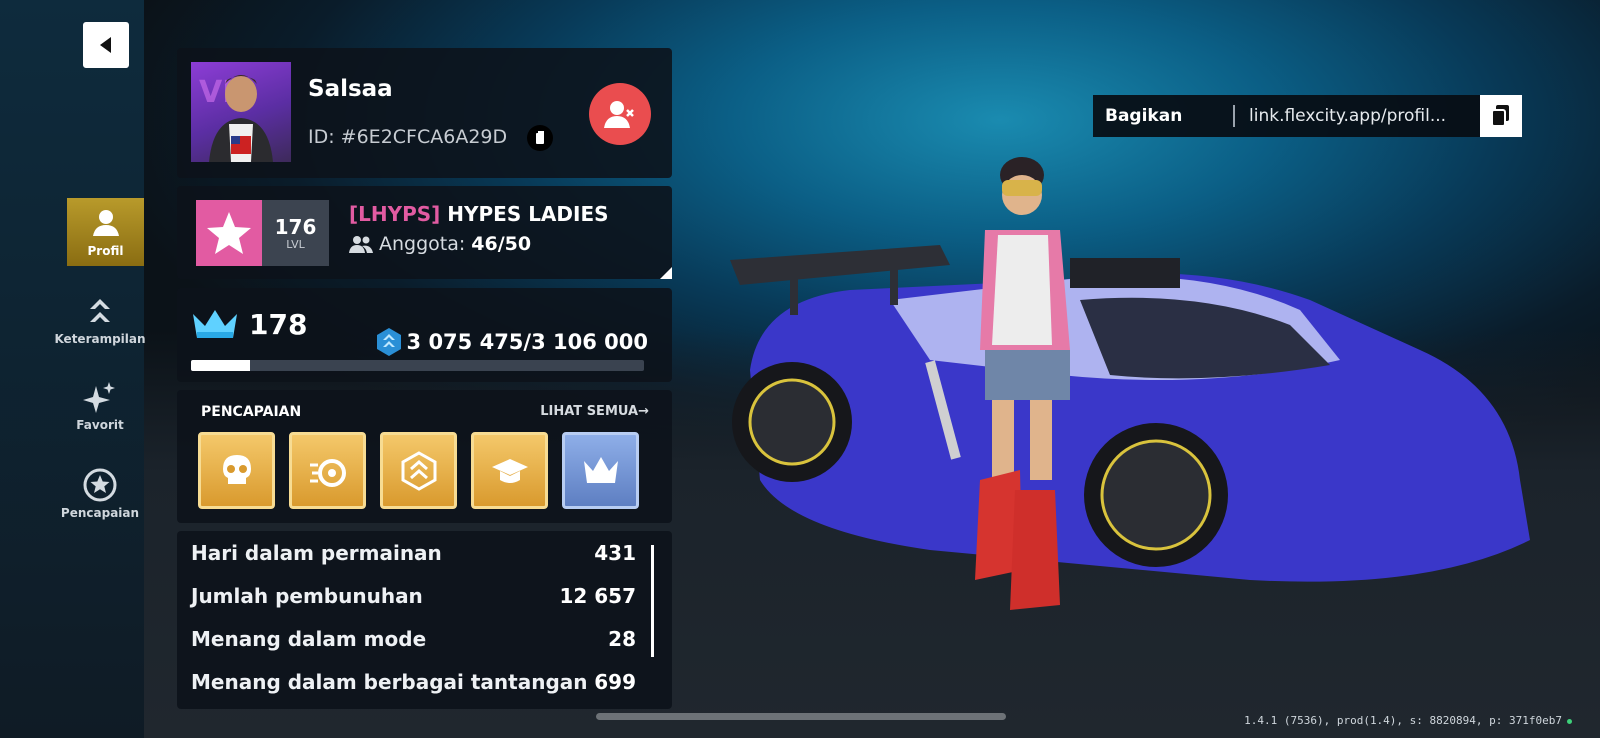 The image size is (1600, 738). I want to click on status-dot, so click(1569, 721).